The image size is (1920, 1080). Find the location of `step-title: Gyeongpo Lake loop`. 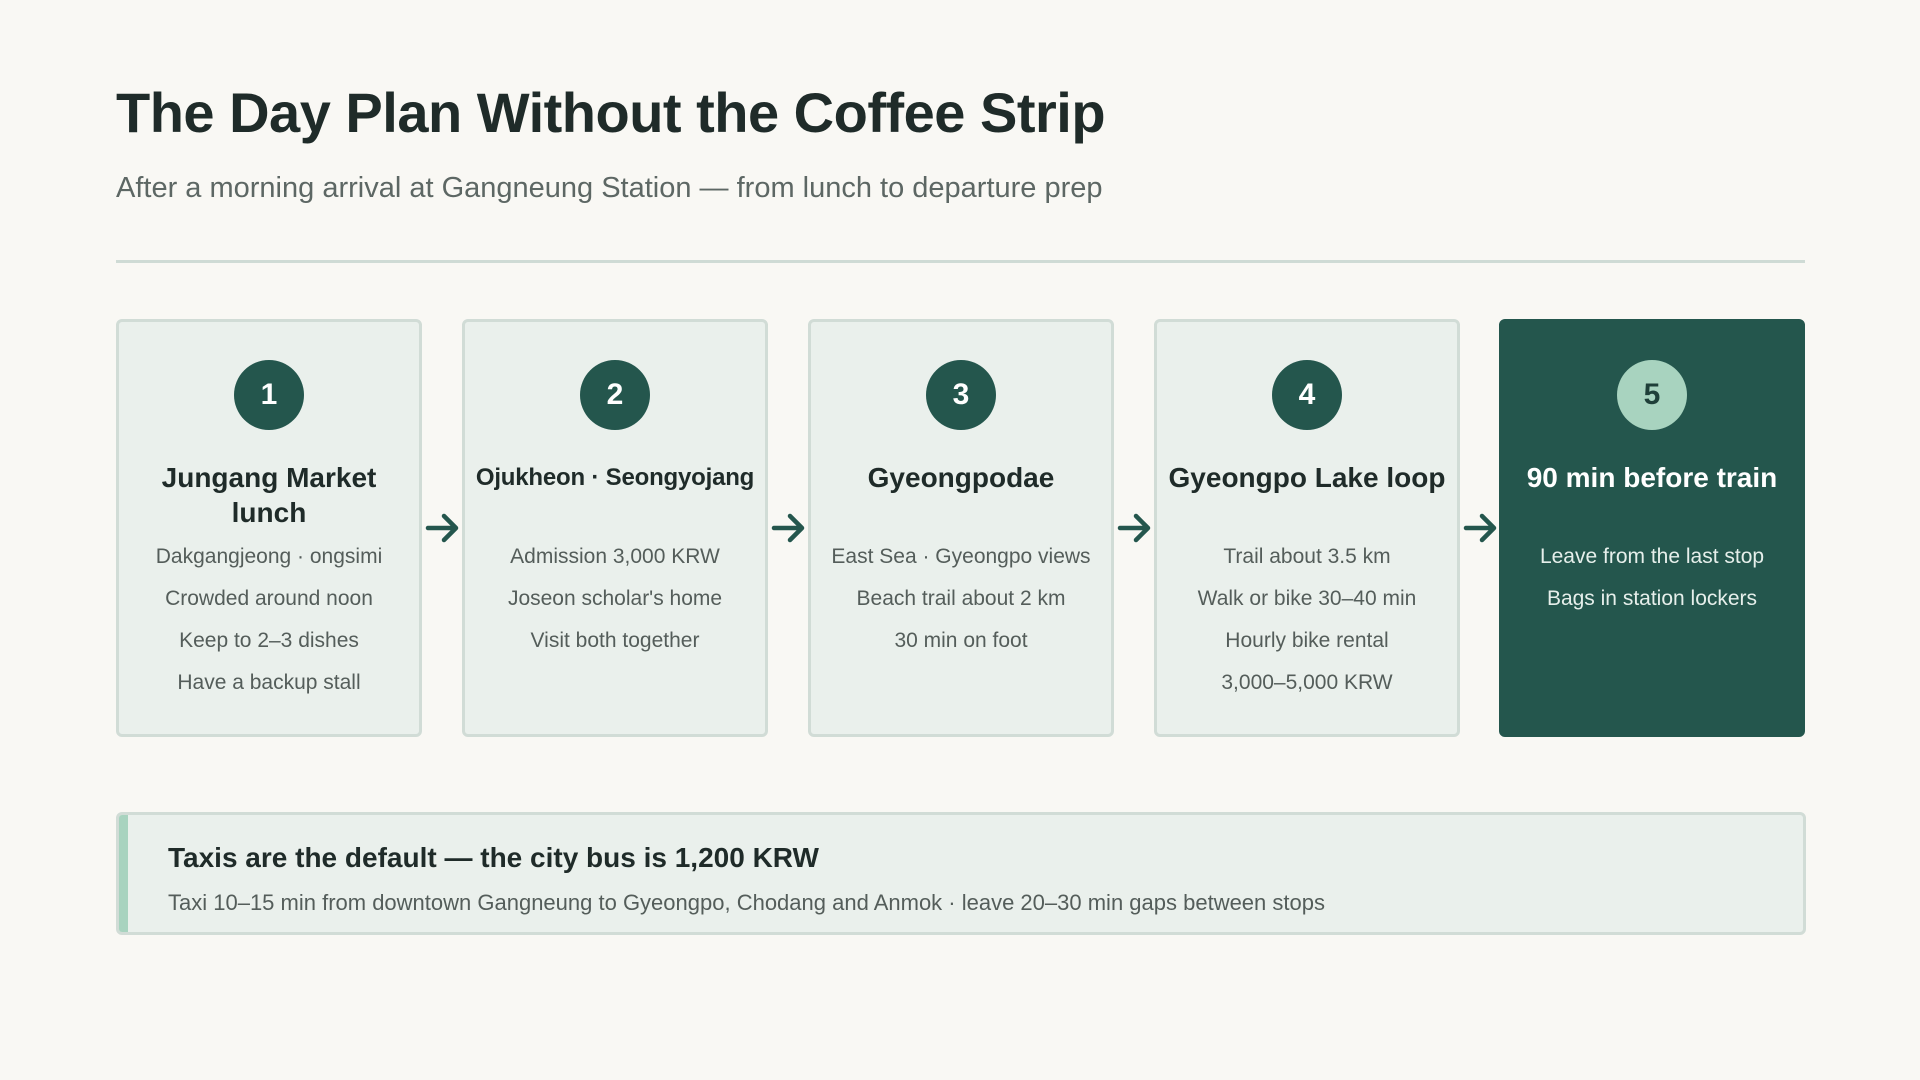

step-title: Gyeongpo Lake loop is located at coordinates (1307, 477).